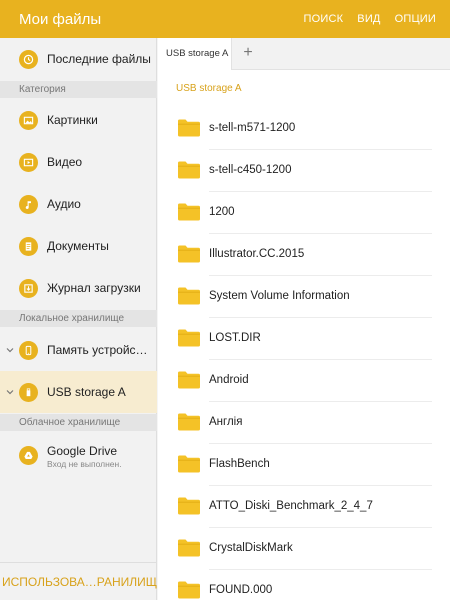 Image resolution: width=450 pixels, height=600 pixels. What do you see at coordinates (225, 19) in the screenshot?
I see `app-bar: Мои файлы ПОИСК ВИД ОПЦИИ` at bounding box center [225, 19].